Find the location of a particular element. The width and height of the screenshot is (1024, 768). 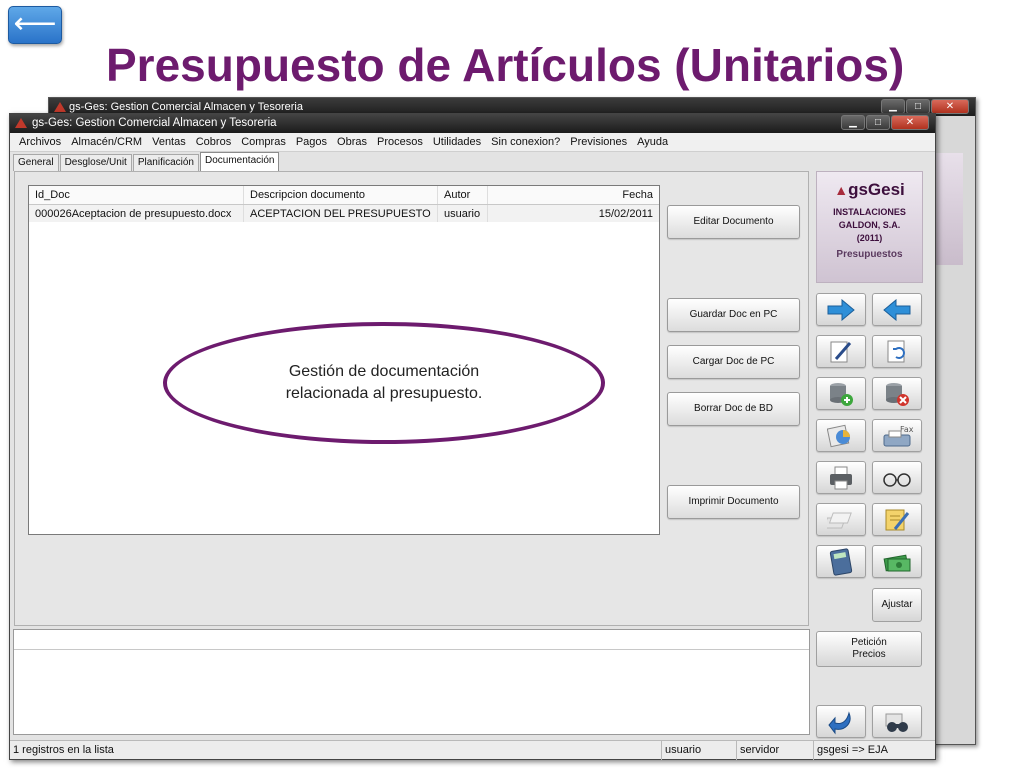

copy-pages-button is located at coordinates (841, 519).